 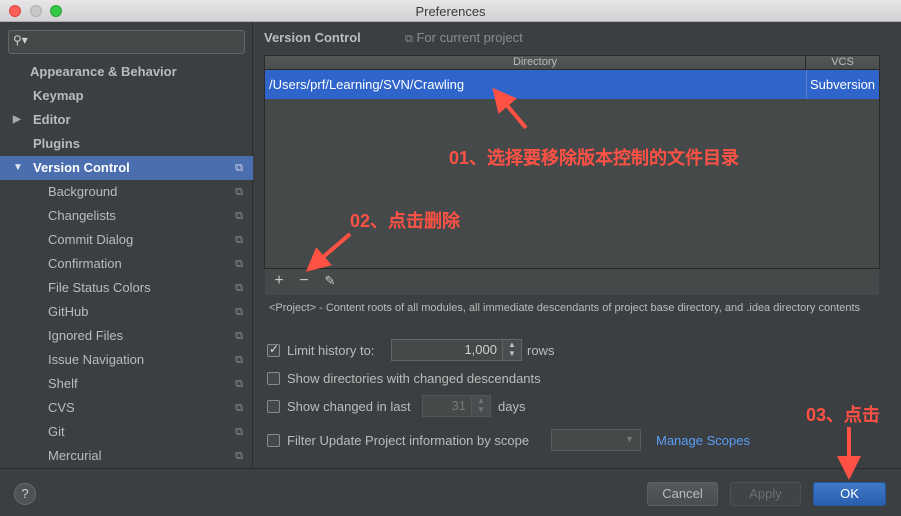 I want to click on arrow-to-row, so click(x=510, y=108).